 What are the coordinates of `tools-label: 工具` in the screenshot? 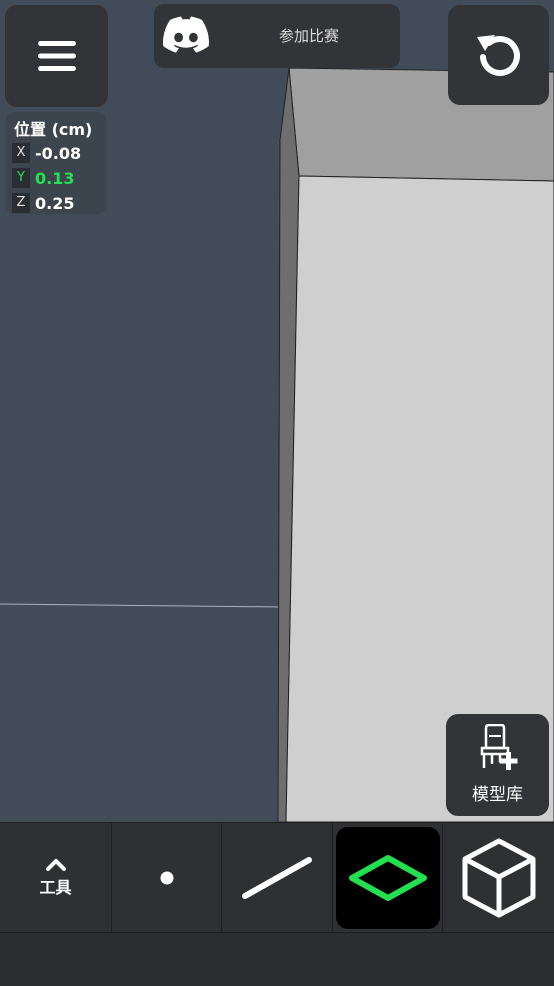 It's located at (55, 887).